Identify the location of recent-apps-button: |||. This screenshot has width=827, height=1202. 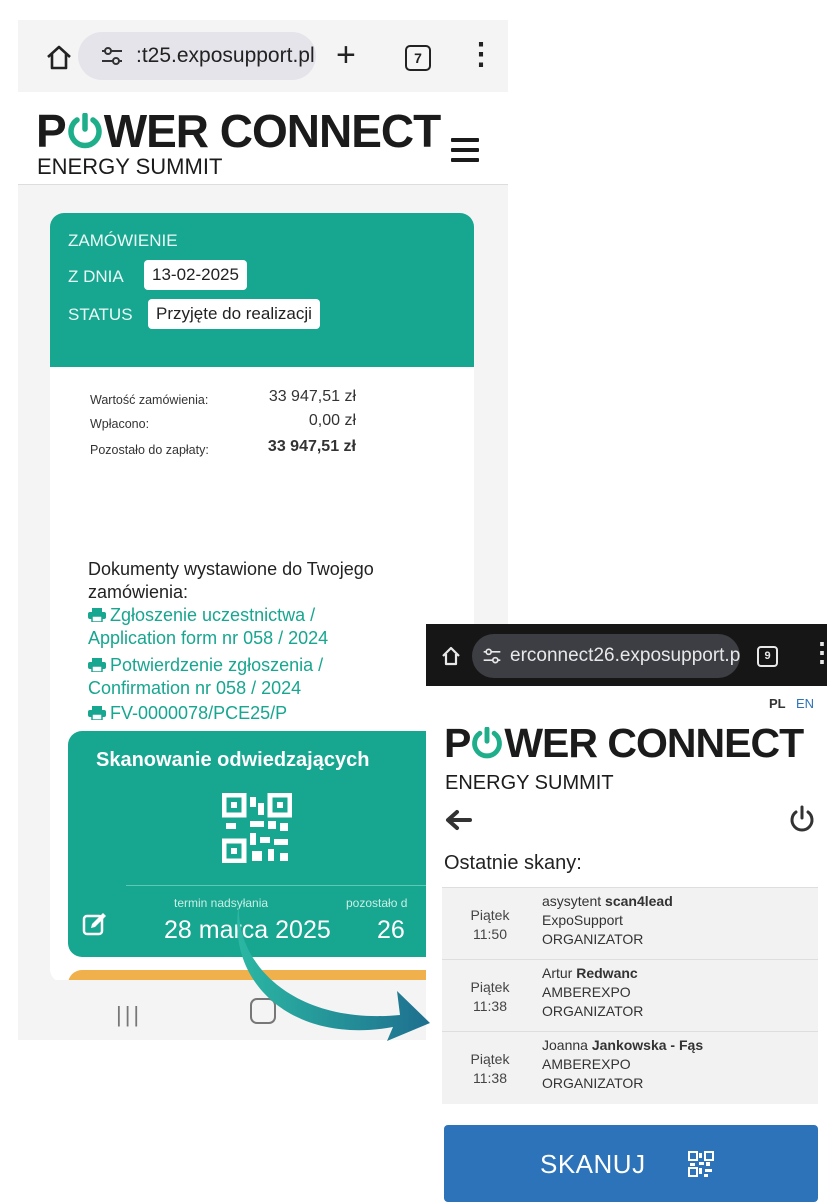
(129, 1015).